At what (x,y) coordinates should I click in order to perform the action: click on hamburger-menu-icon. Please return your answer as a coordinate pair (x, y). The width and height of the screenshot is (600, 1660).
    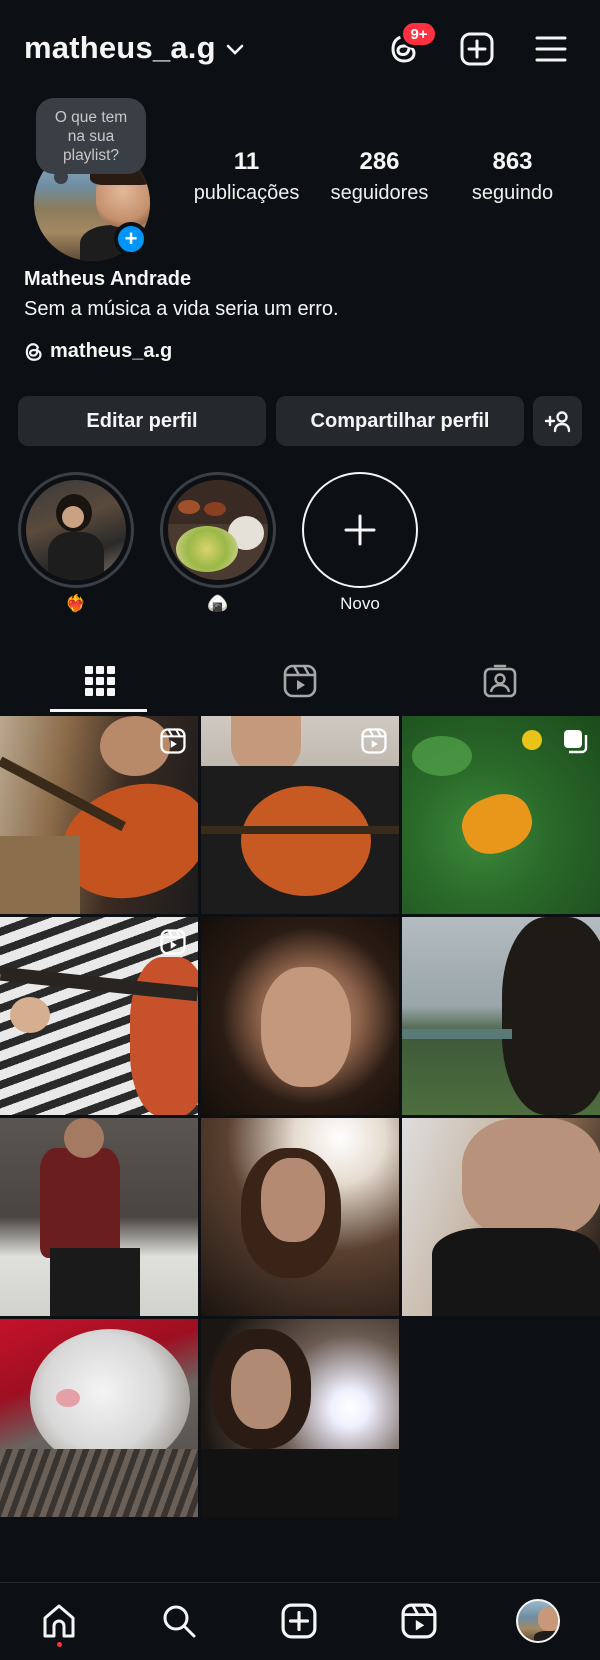
    Looking at the image, I should click on (551, 49).